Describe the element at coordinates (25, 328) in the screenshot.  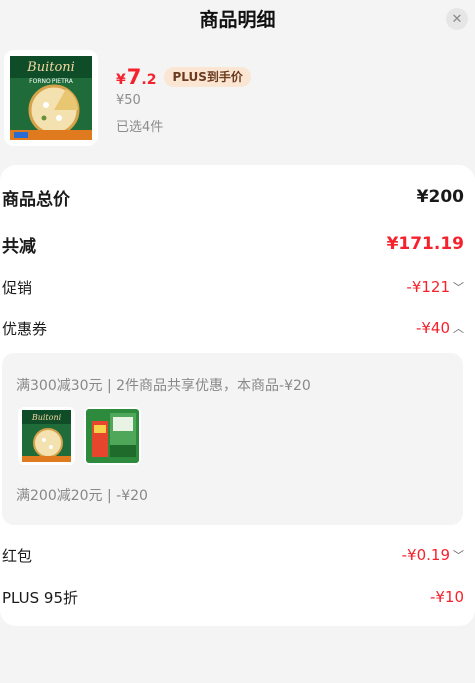
I see `coupon-label: 优惠券` at that location.